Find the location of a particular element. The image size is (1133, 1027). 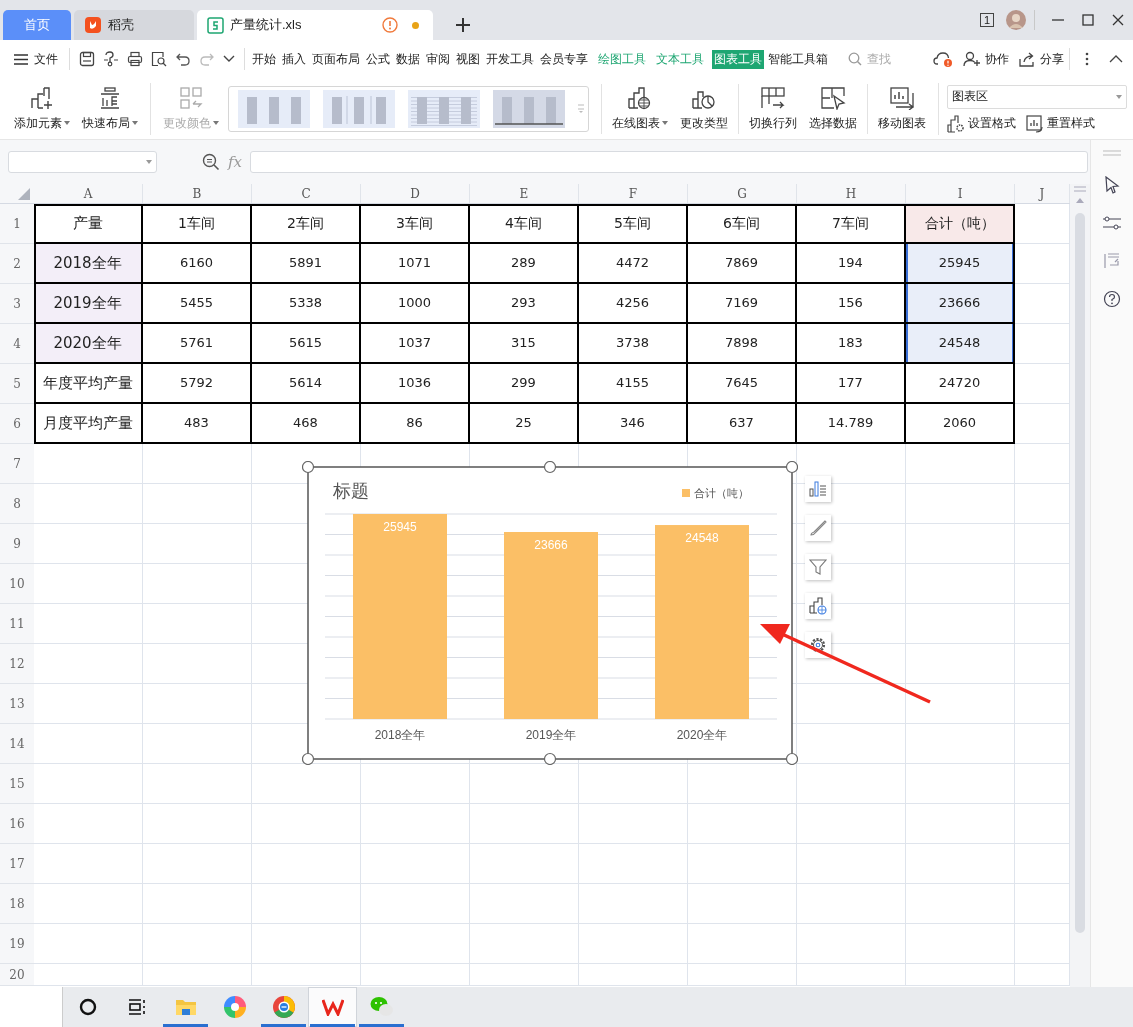

cloud-warning-icon is located at coordinates (943, 59).